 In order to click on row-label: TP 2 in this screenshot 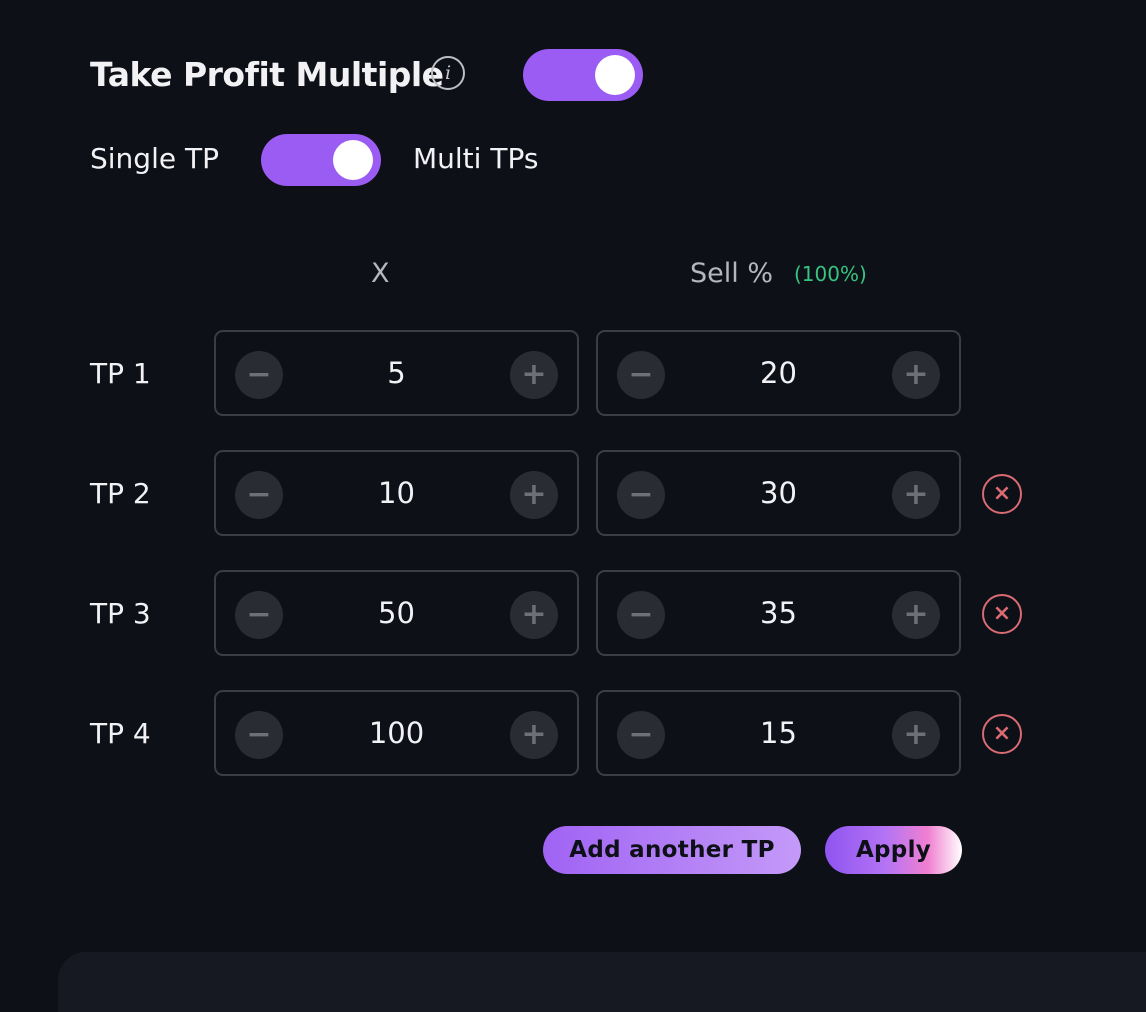, I will do `click(120, 493)`.